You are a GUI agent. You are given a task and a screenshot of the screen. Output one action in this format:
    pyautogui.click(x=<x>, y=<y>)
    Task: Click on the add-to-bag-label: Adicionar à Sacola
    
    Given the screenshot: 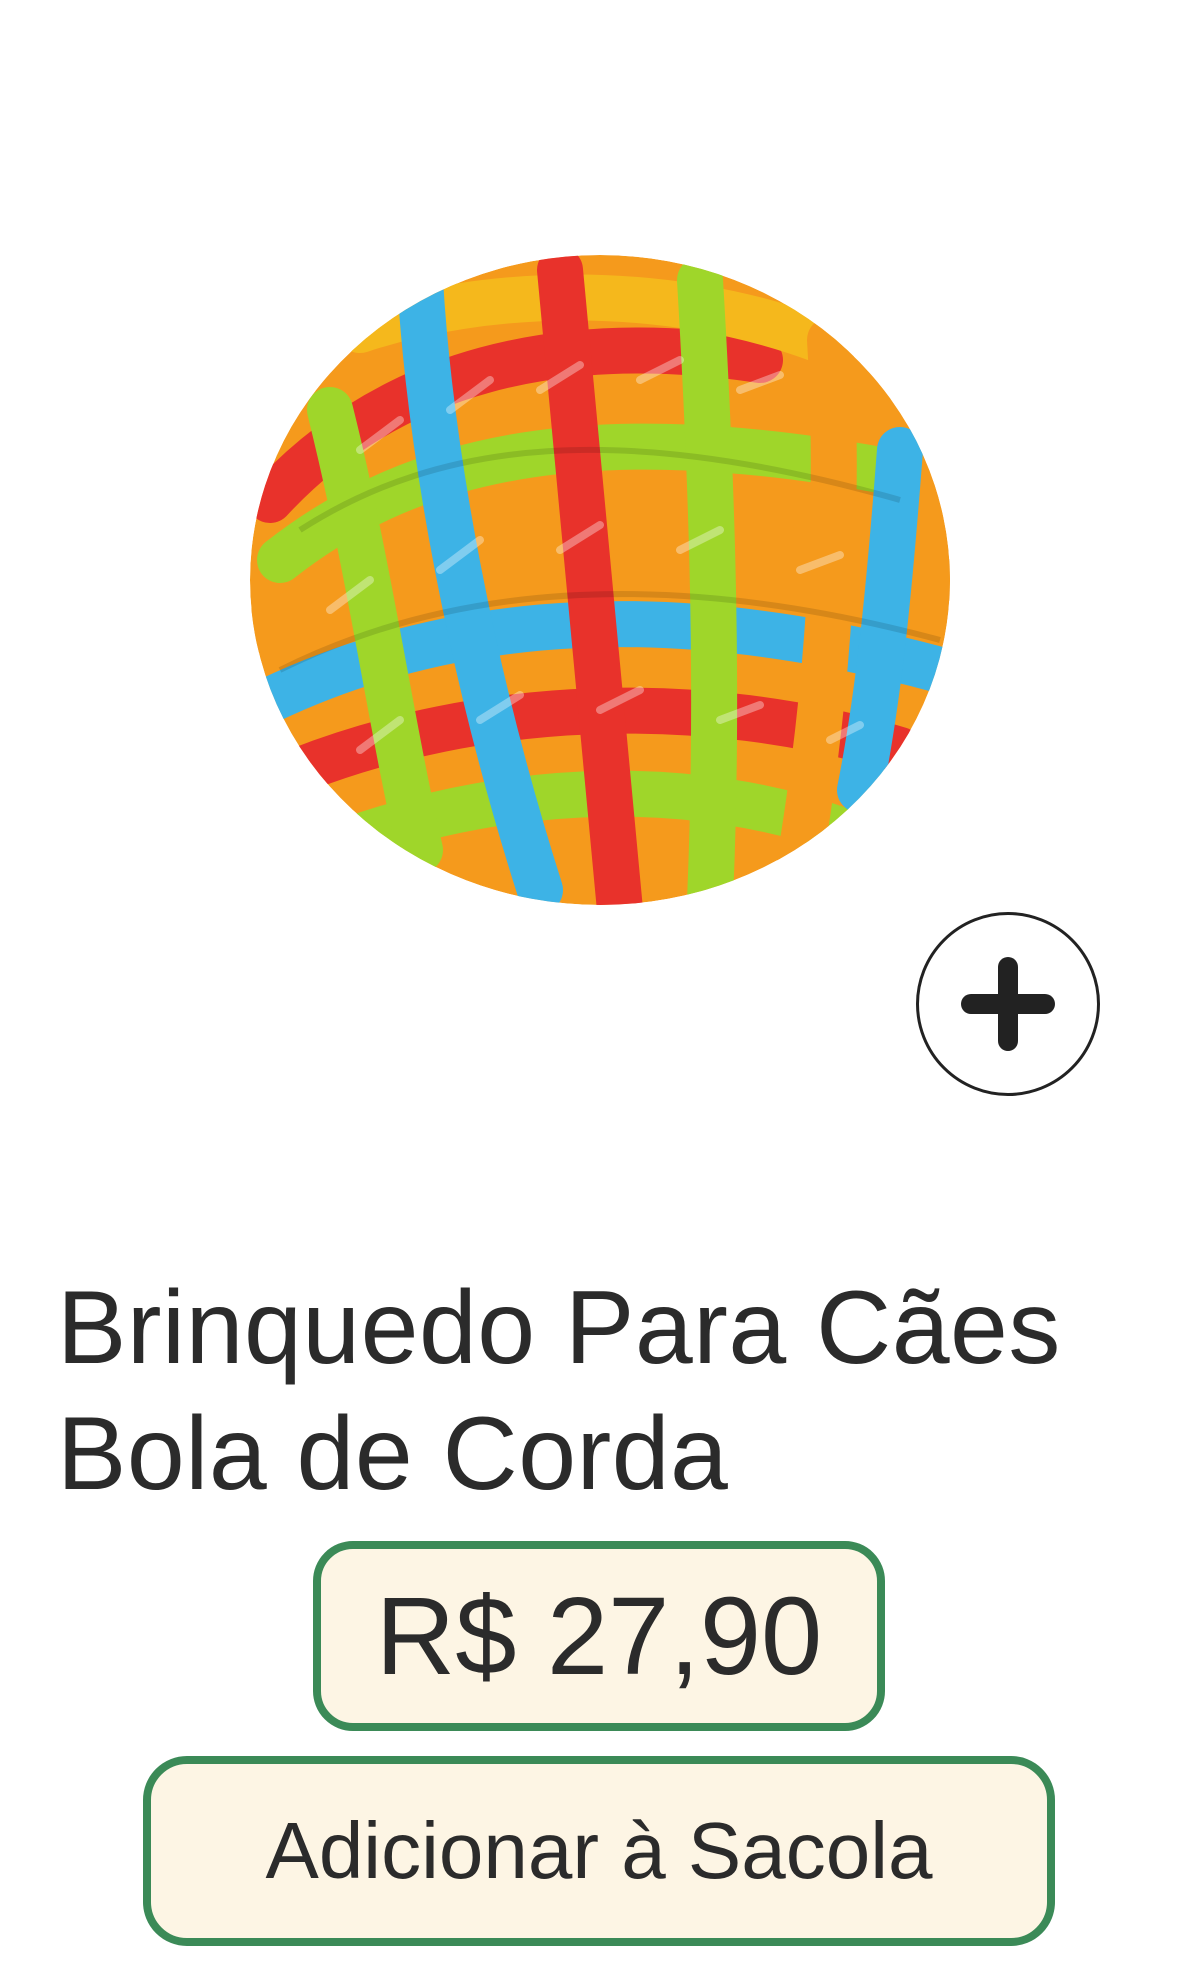 What is the action you would take?
    pyautogui.click(x=599, y=1850)
    